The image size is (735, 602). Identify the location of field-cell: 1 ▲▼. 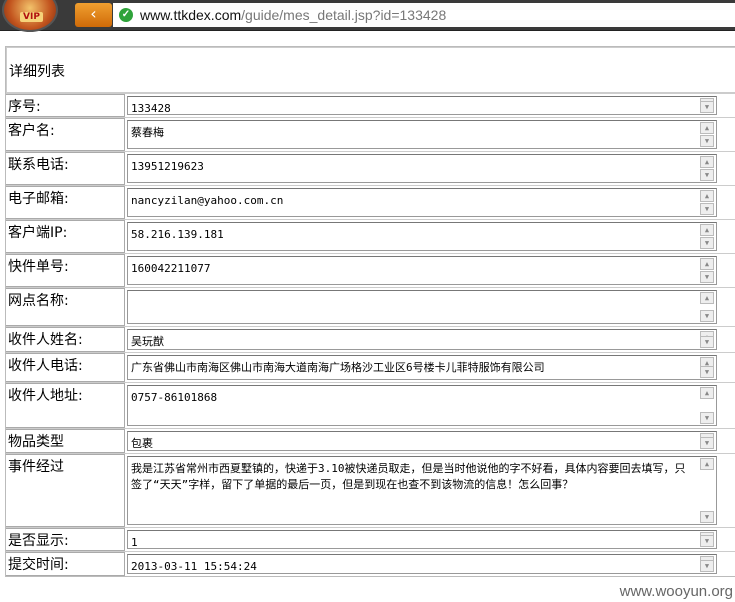
(423, 539).